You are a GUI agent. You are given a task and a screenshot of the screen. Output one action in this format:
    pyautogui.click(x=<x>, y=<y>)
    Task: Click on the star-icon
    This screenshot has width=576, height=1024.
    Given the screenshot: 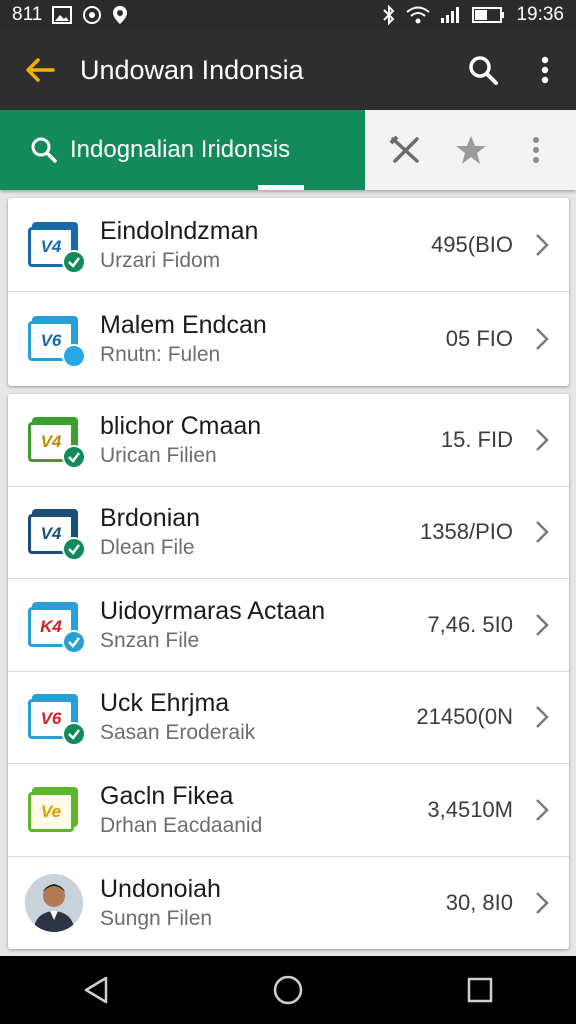 What is the action you would take?
    pyautogui.click(x=470, y=150)
    